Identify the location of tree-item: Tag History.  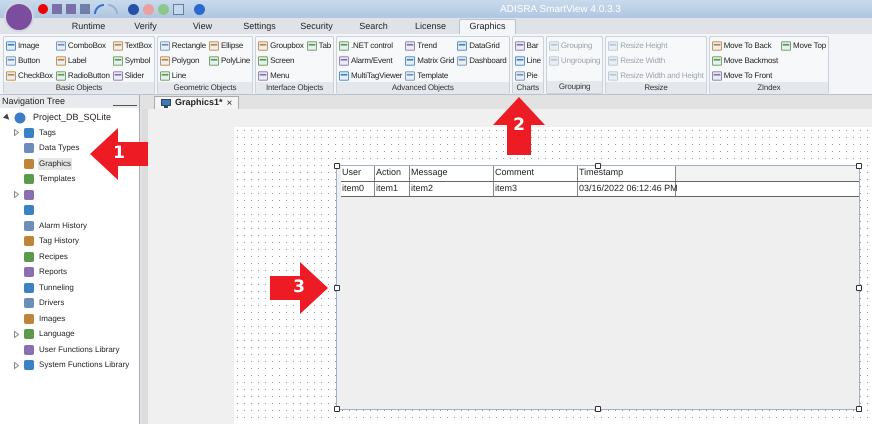
(59, 241).